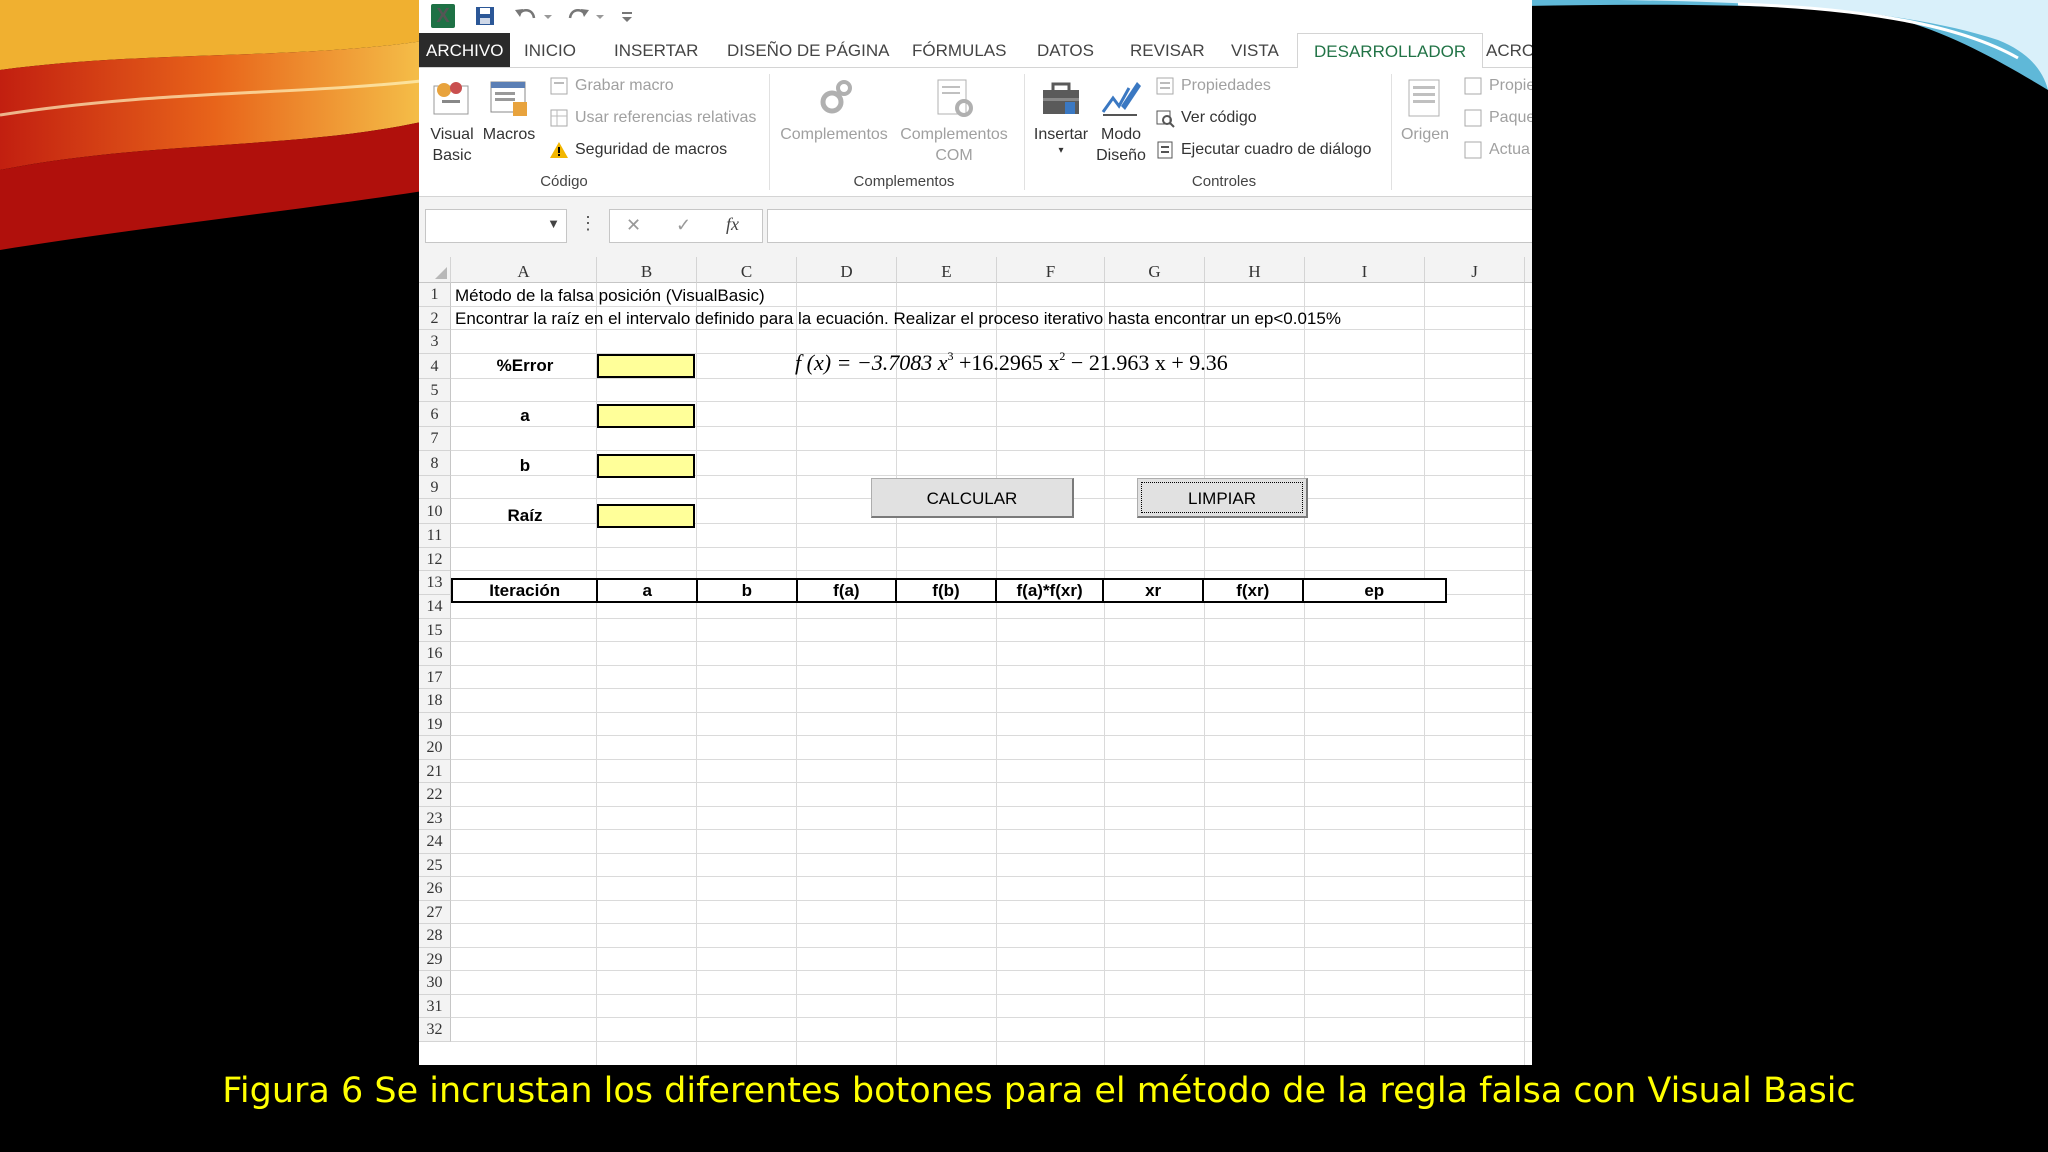 Image resolution: width=2048 pixels, height=1152 pixels. I want to click on expansion-packs-icon, so click(1473, 118).